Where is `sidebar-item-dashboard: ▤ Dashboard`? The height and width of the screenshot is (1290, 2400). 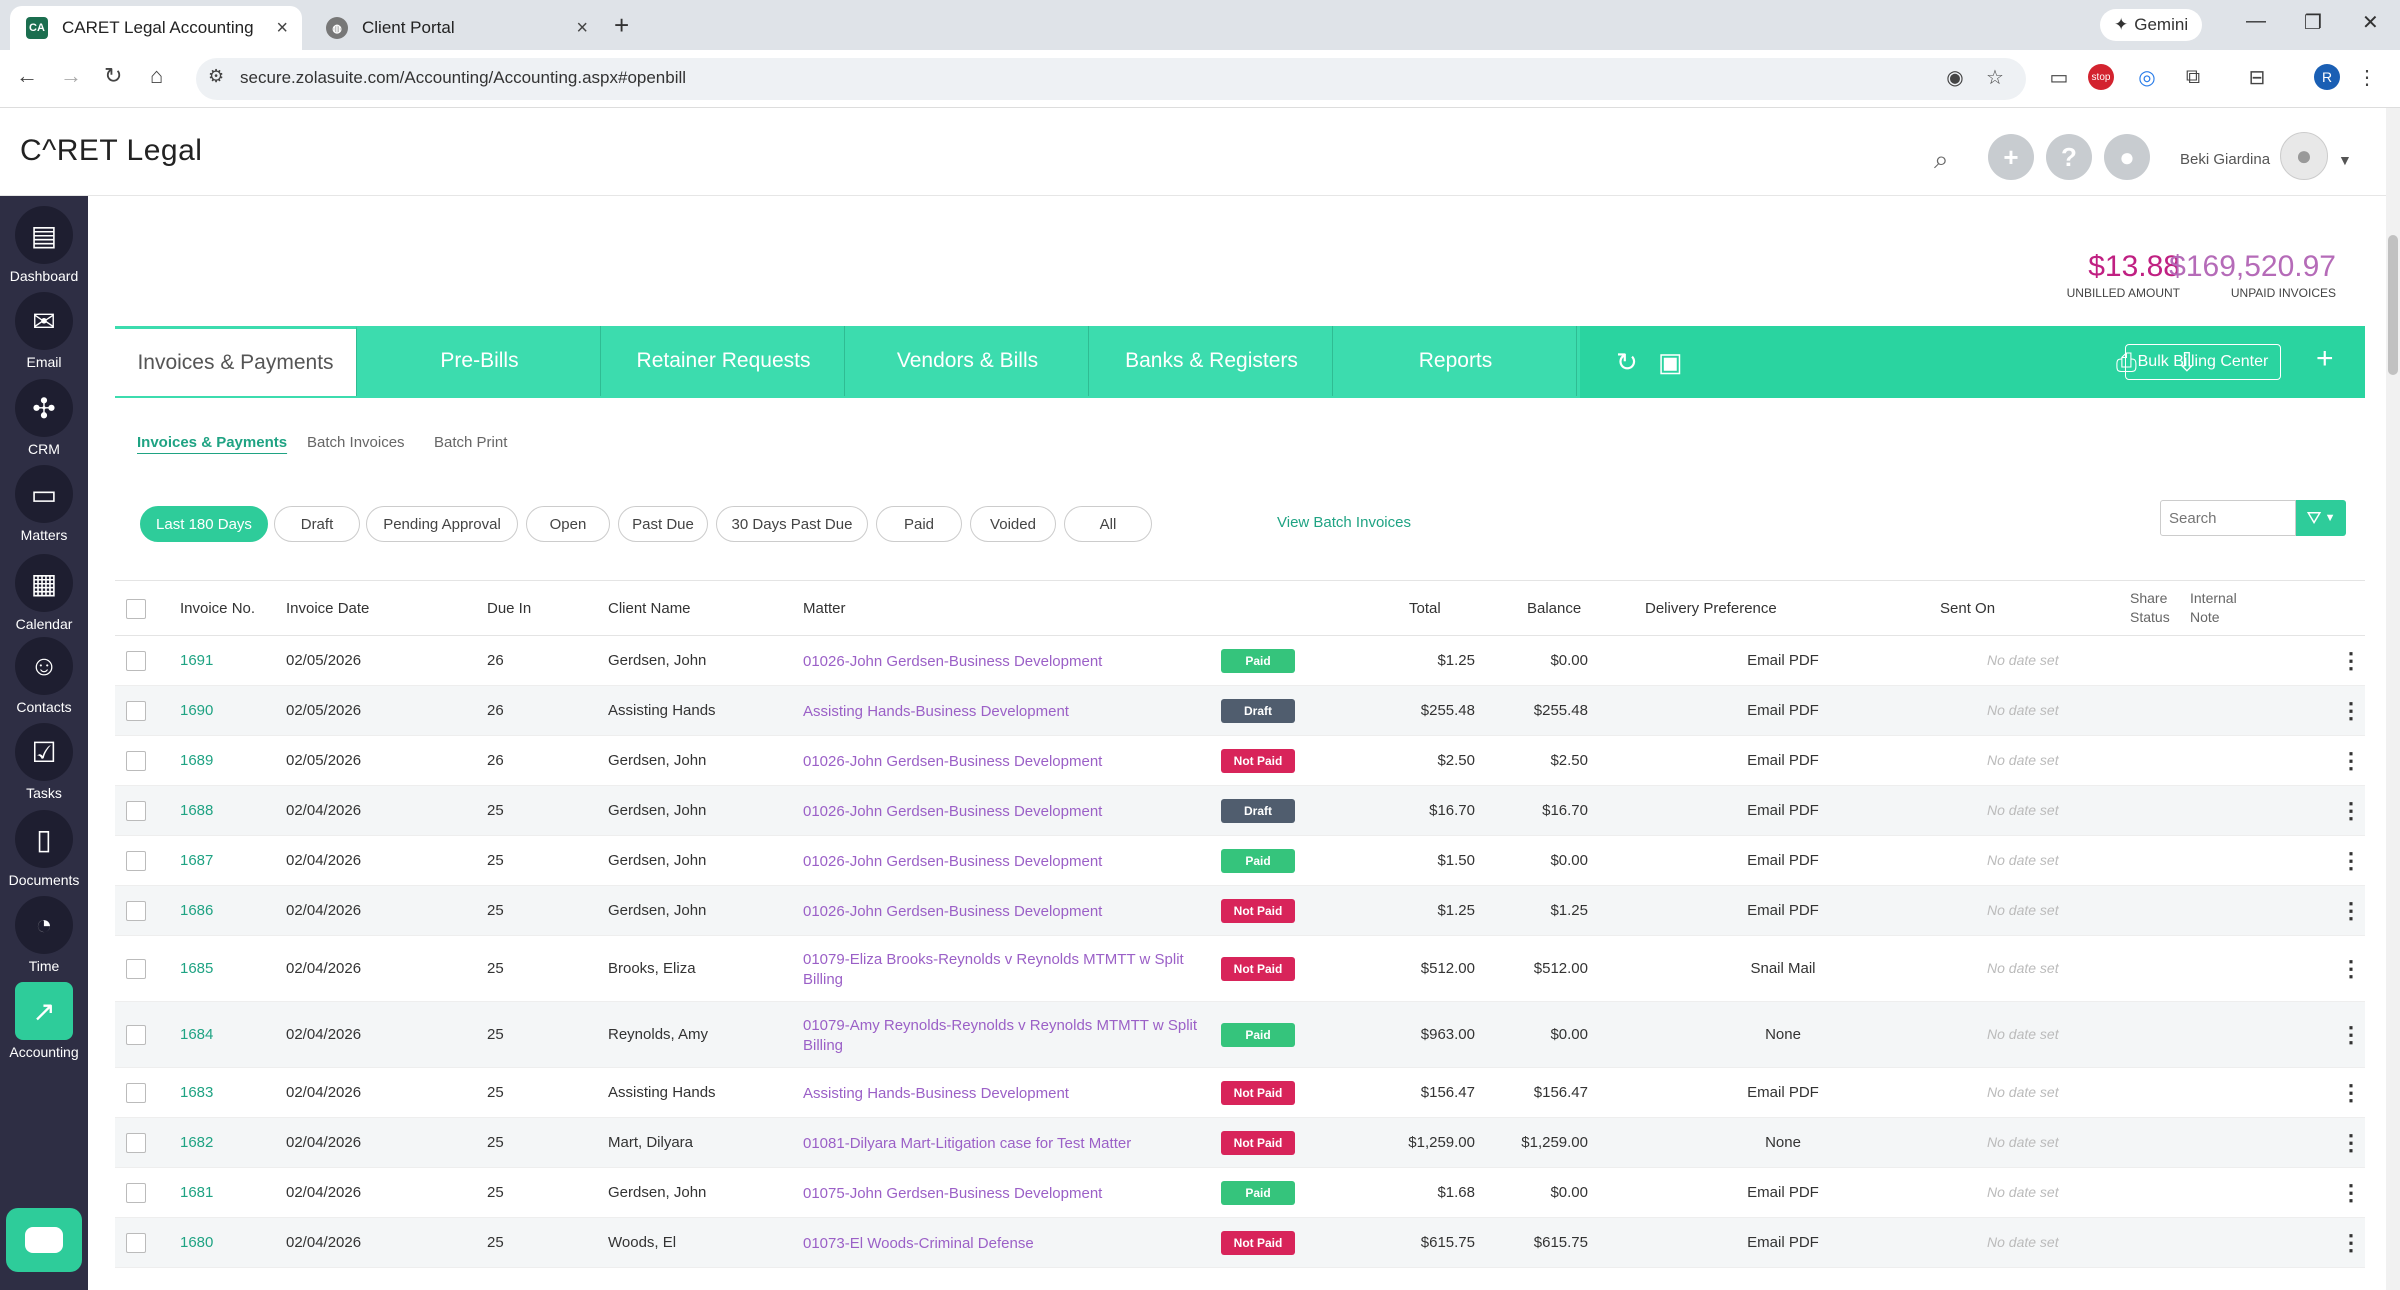
sidebar-item-dashboard: ▤ Dashboard is located at coordinates (44, 245).